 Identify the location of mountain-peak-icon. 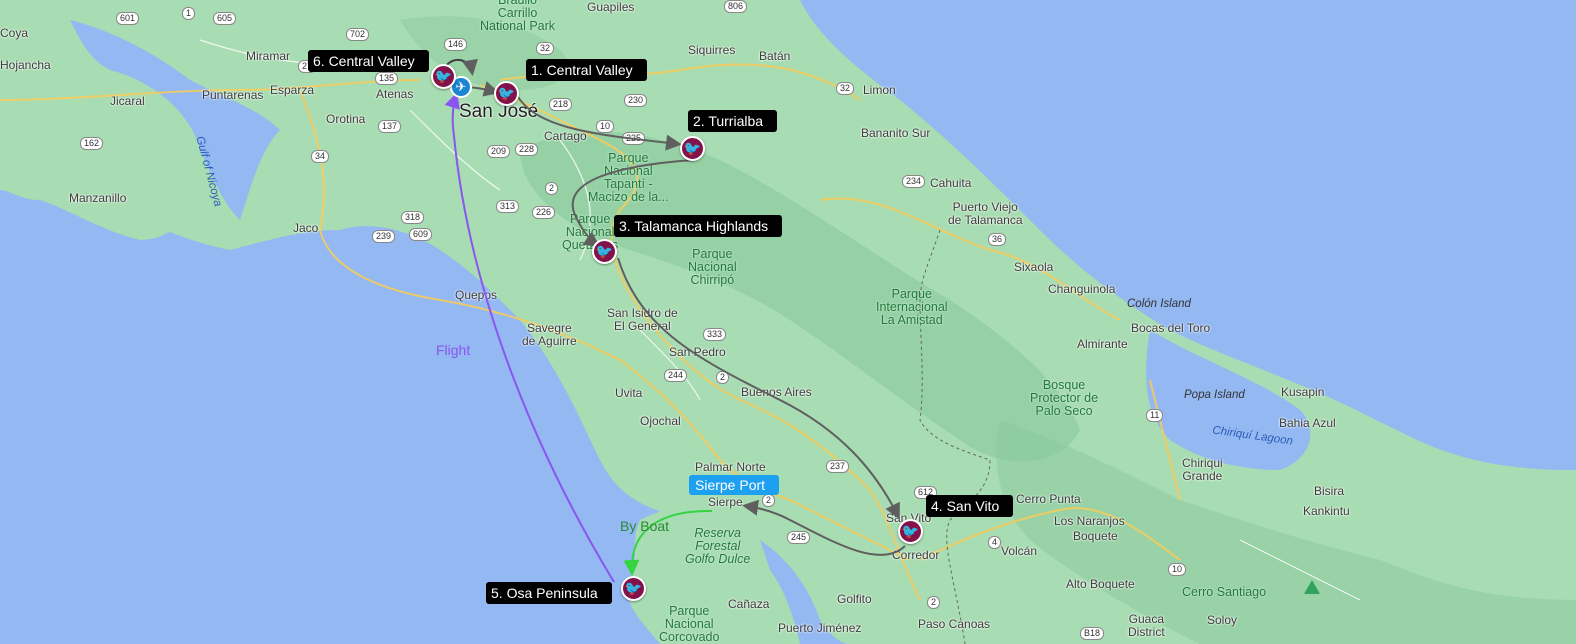
(1312, 587).